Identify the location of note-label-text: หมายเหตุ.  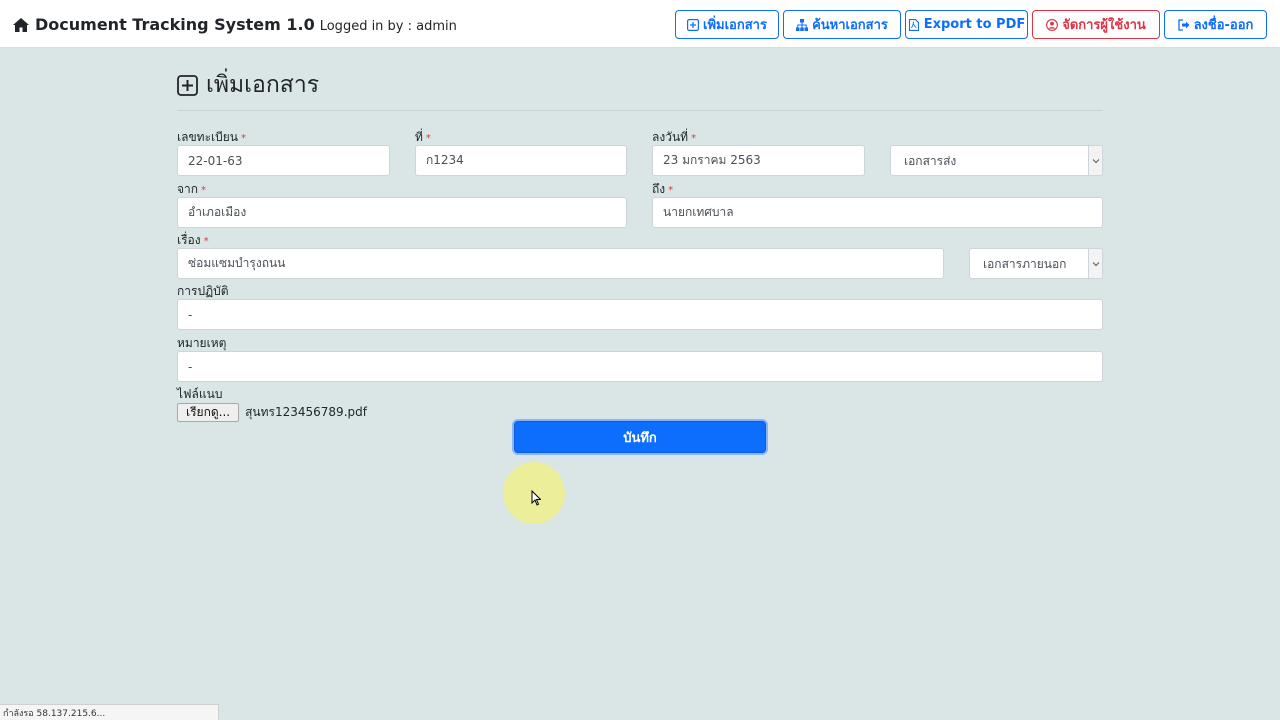
(202, 343).